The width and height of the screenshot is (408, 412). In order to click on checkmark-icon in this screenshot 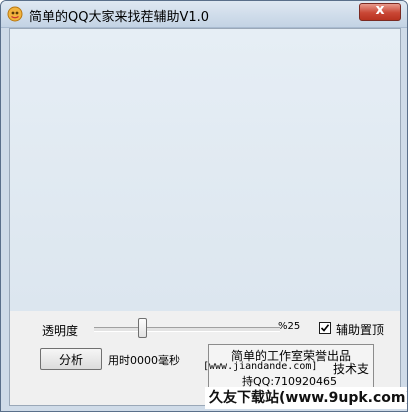, I will do `click(325, 328)`.